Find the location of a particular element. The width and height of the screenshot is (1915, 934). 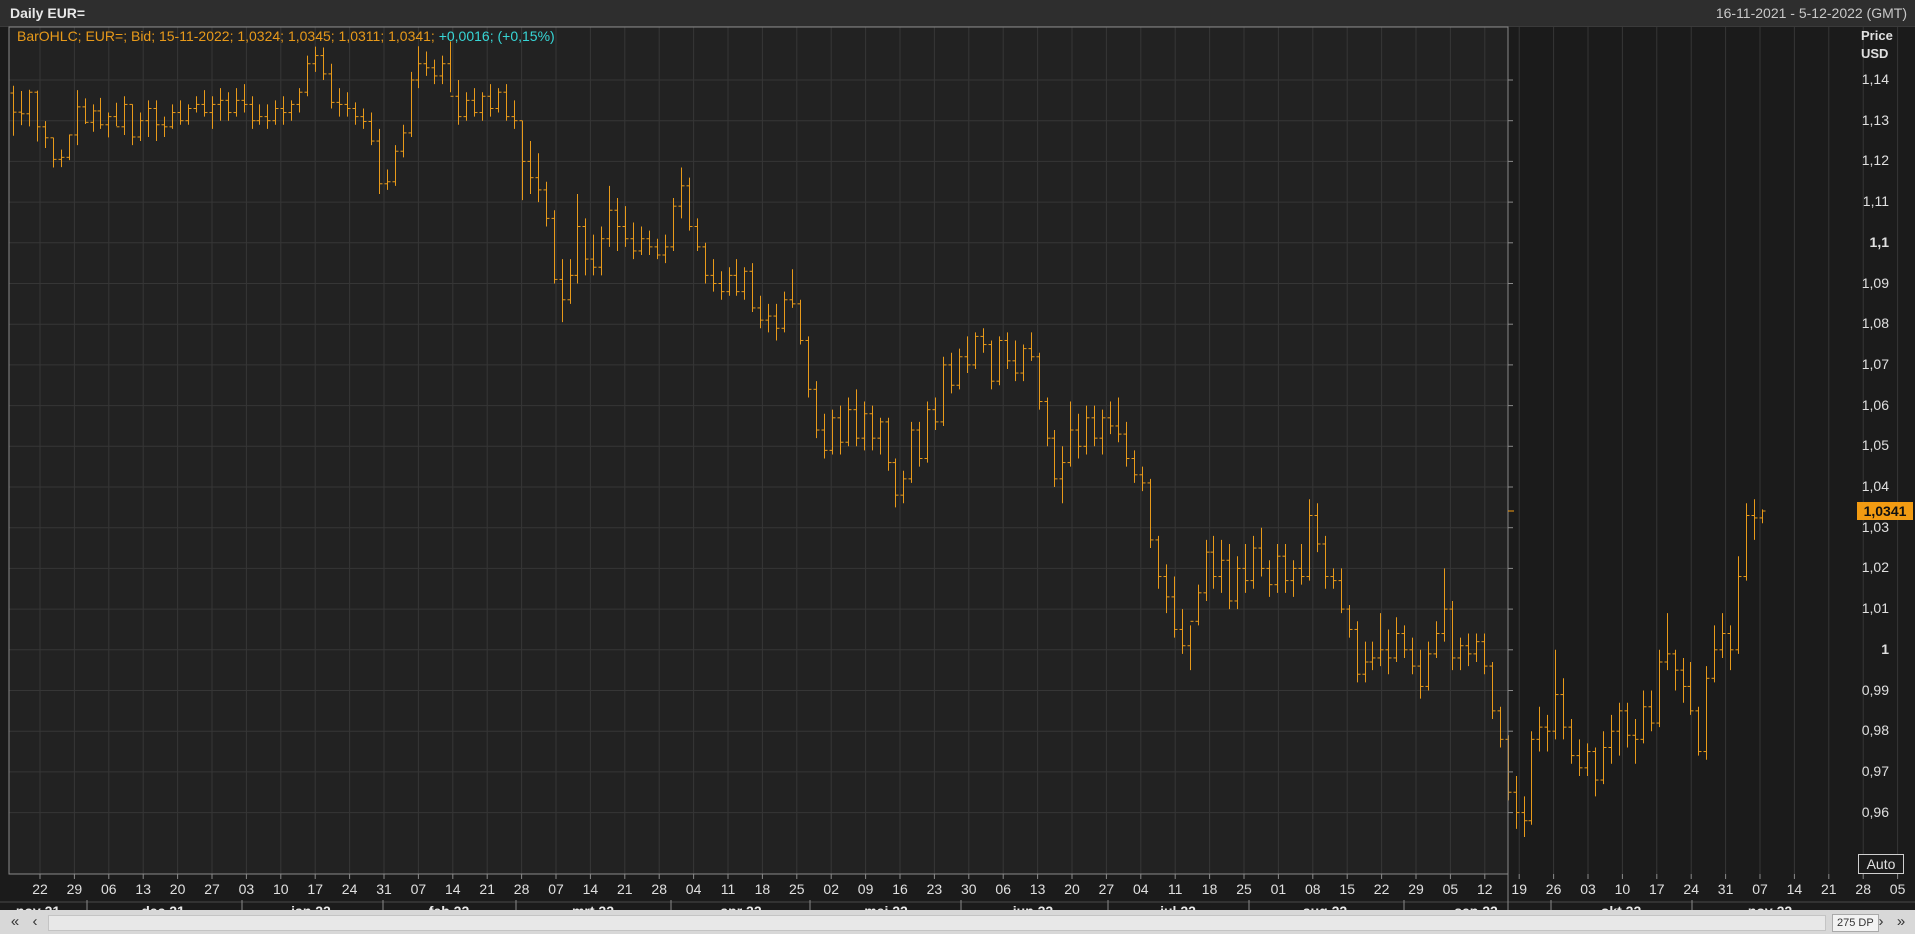

scroll-prev-icon: ‹ is located at coordinates (35, 922).